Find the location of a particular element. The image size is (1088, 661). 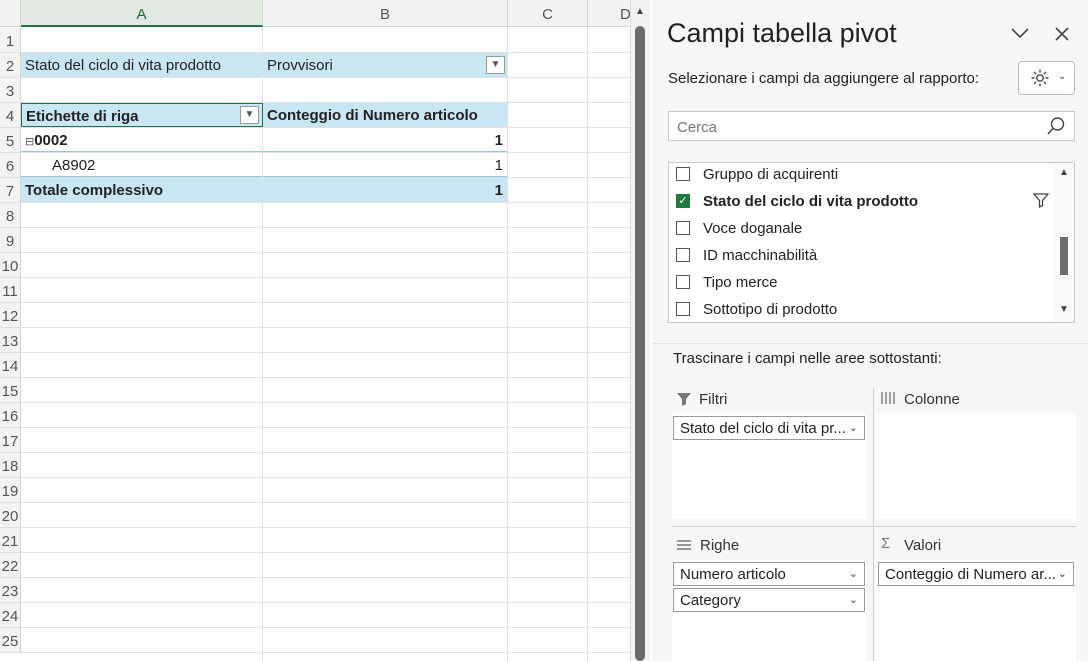

field-item: ✓ Stato del ciclo di vita prodotto is located at coordinates (856, 203).